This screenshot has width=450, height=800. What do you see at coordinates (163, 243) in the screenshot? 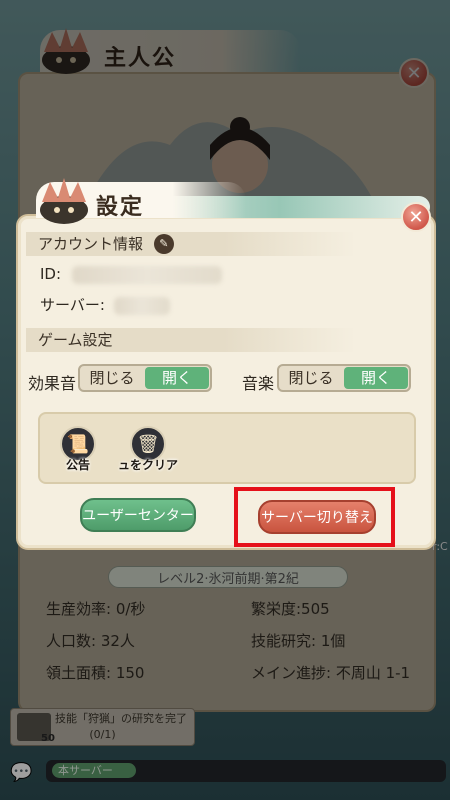
I see `copy-icon: ✎` at bounding box center [163, 243].